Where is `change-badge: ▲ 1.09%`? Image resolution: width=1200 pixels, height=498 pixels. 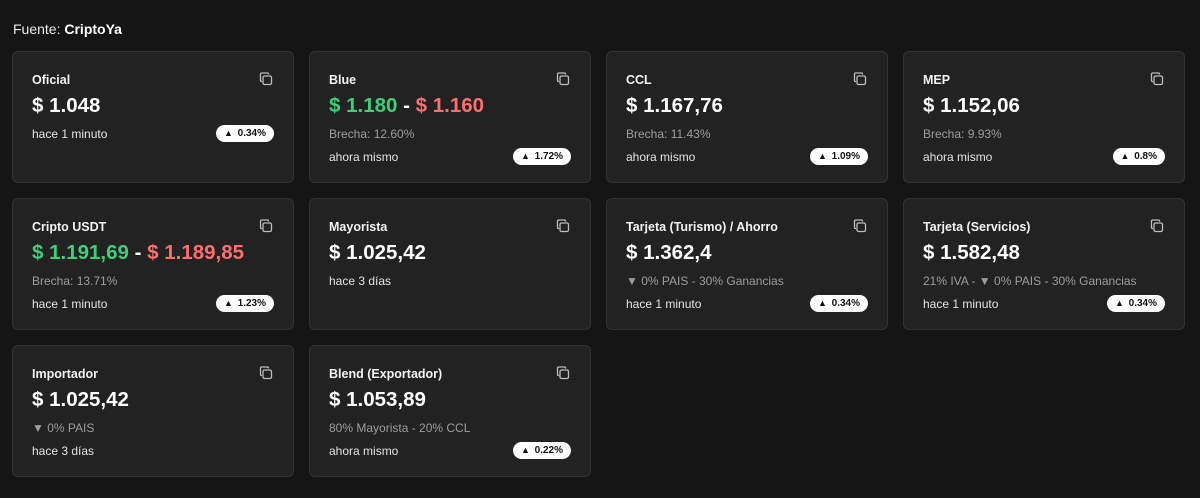
change-badge: ▲ 1.09% is located at coordinates (838, 156).